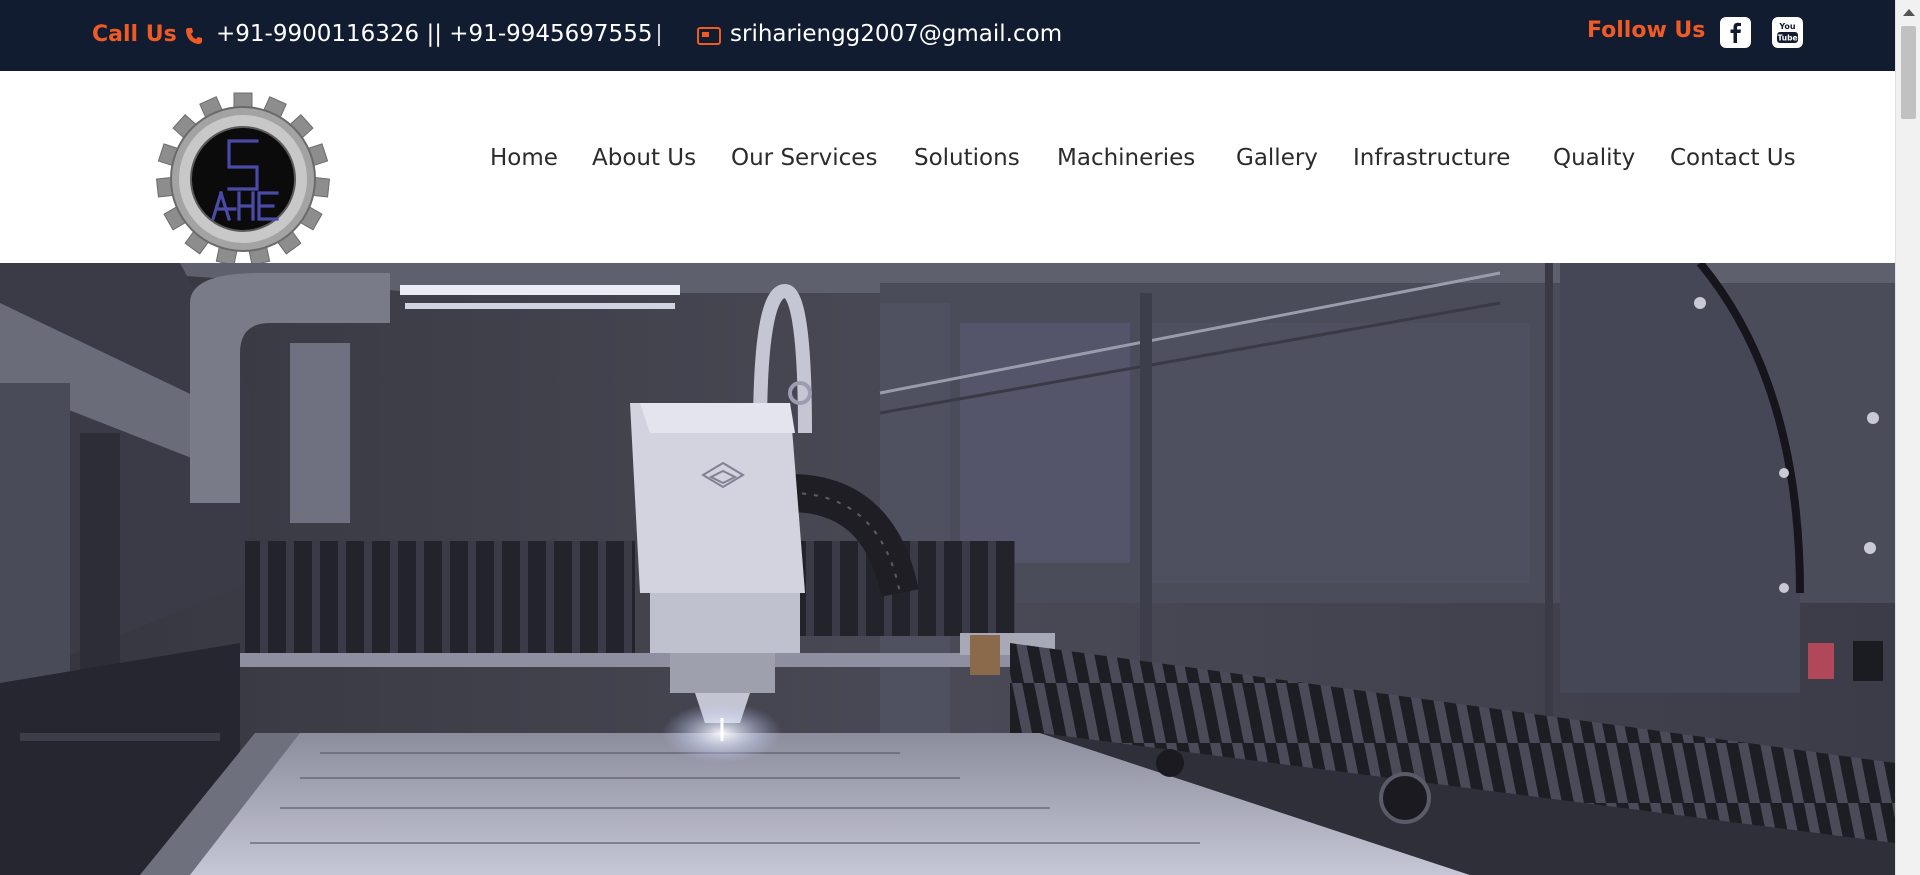  Describe the element at coordinates (1126, 158) in the screenshot. I see `nav-machineries: Machineries` at that location.